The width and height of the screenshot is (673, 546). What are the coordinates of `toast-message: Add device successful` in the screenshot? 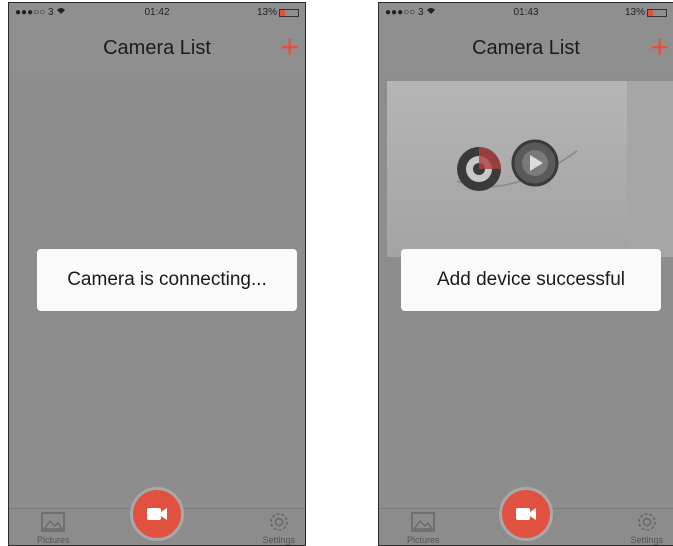 It's located at (531, 280).